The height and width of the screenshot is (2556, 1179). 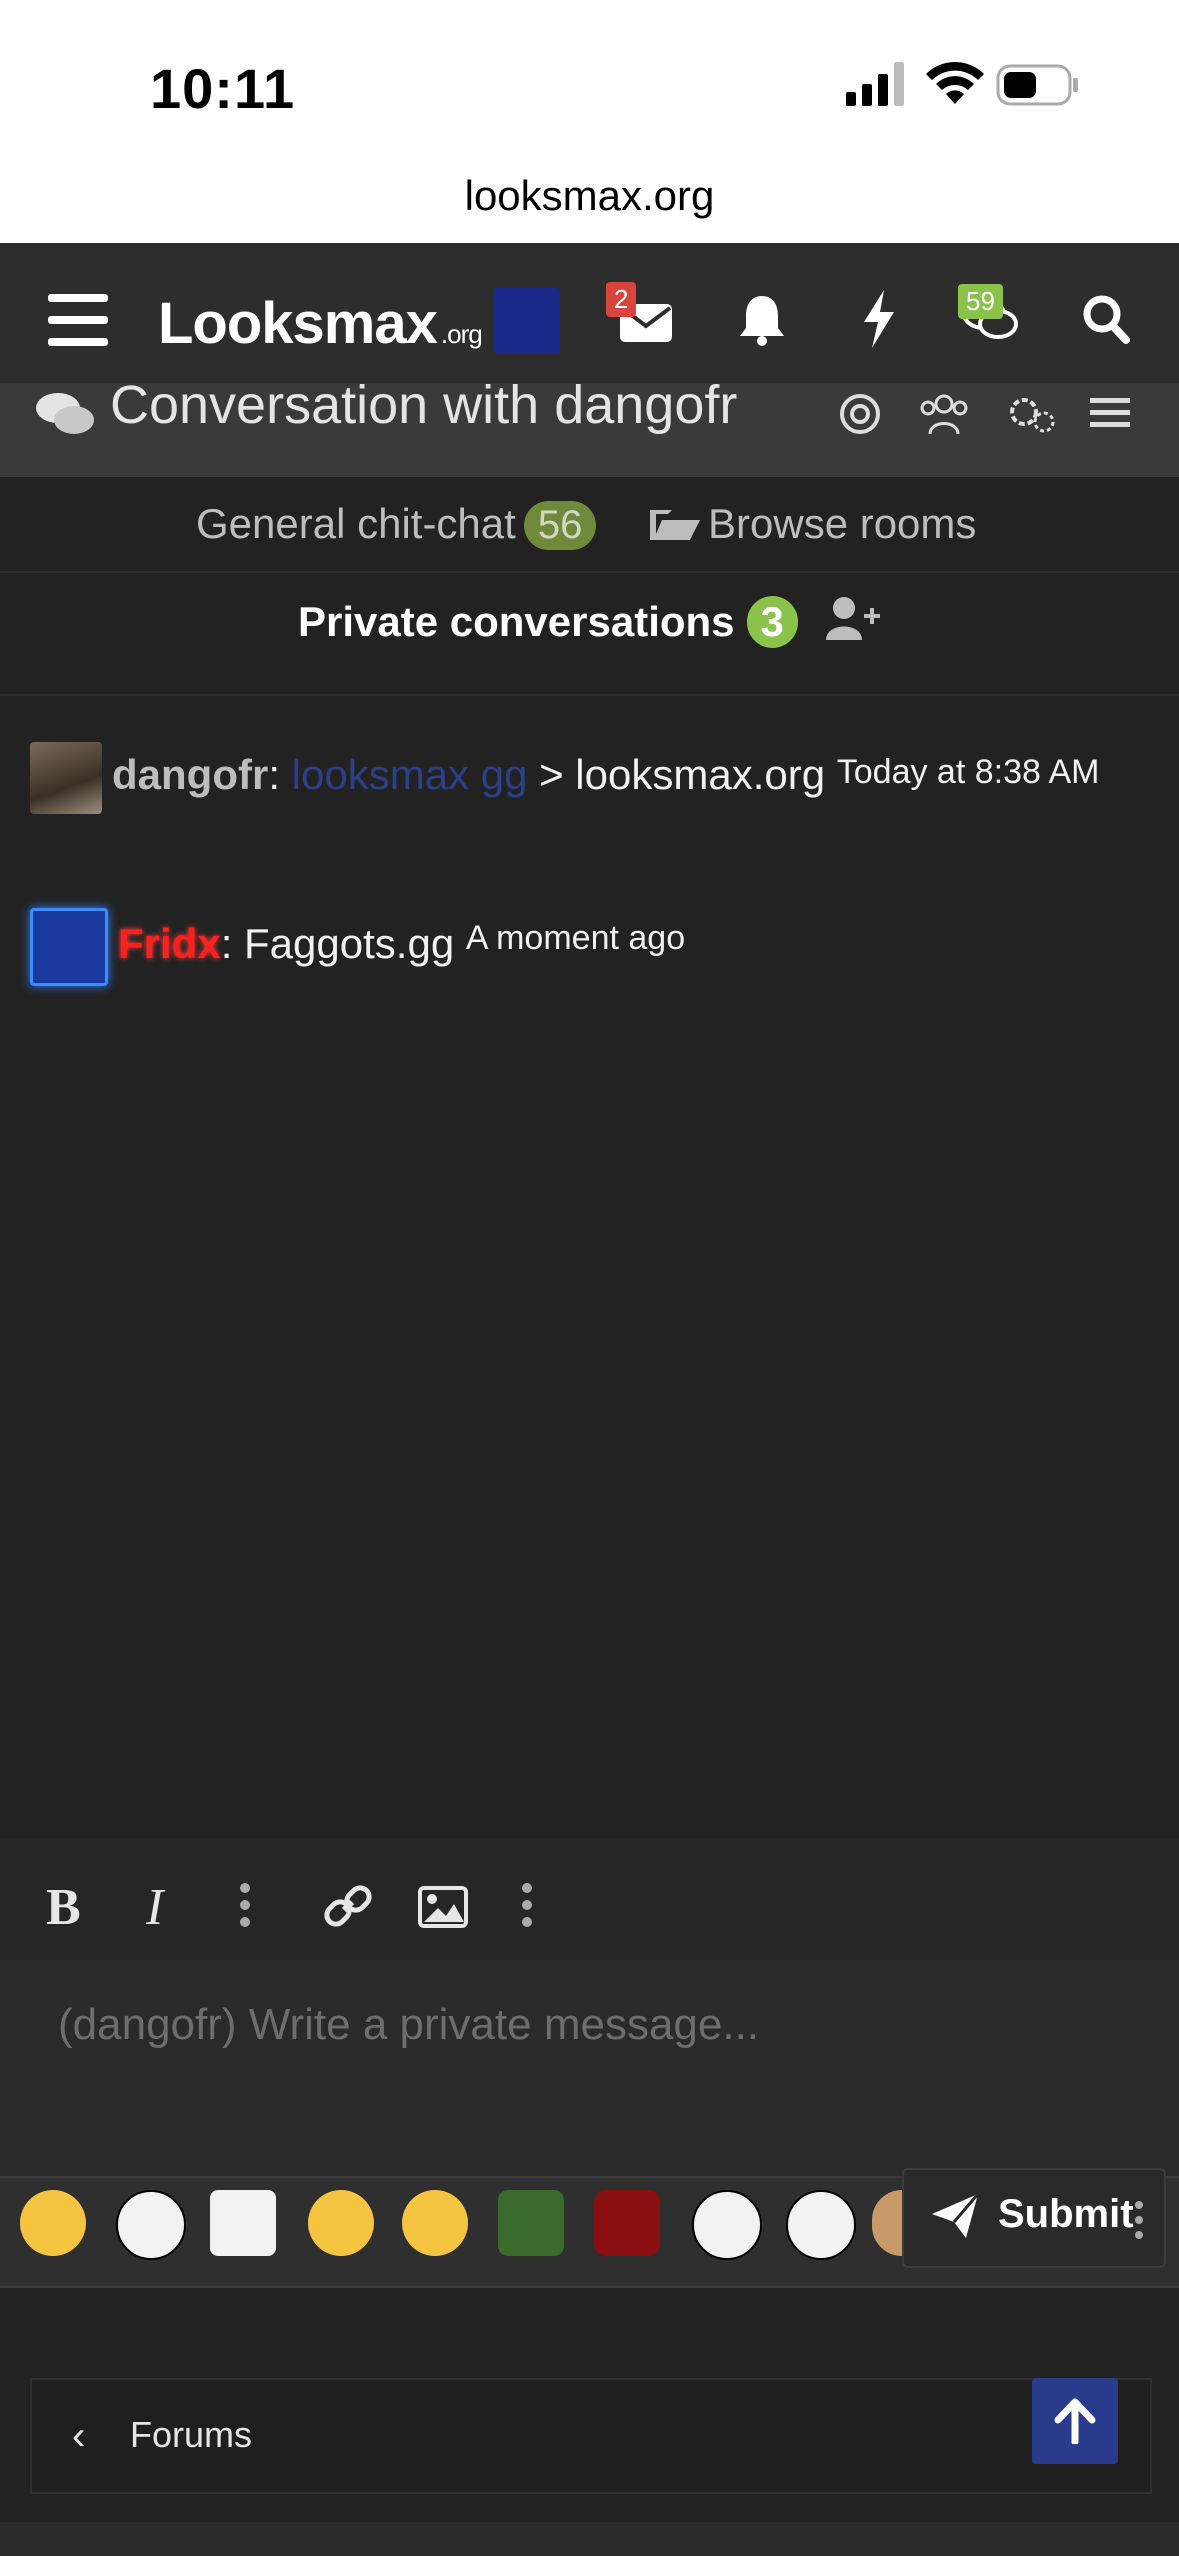 I want to click on room-general-label: General chit-chat, so click(x=356, y=523).